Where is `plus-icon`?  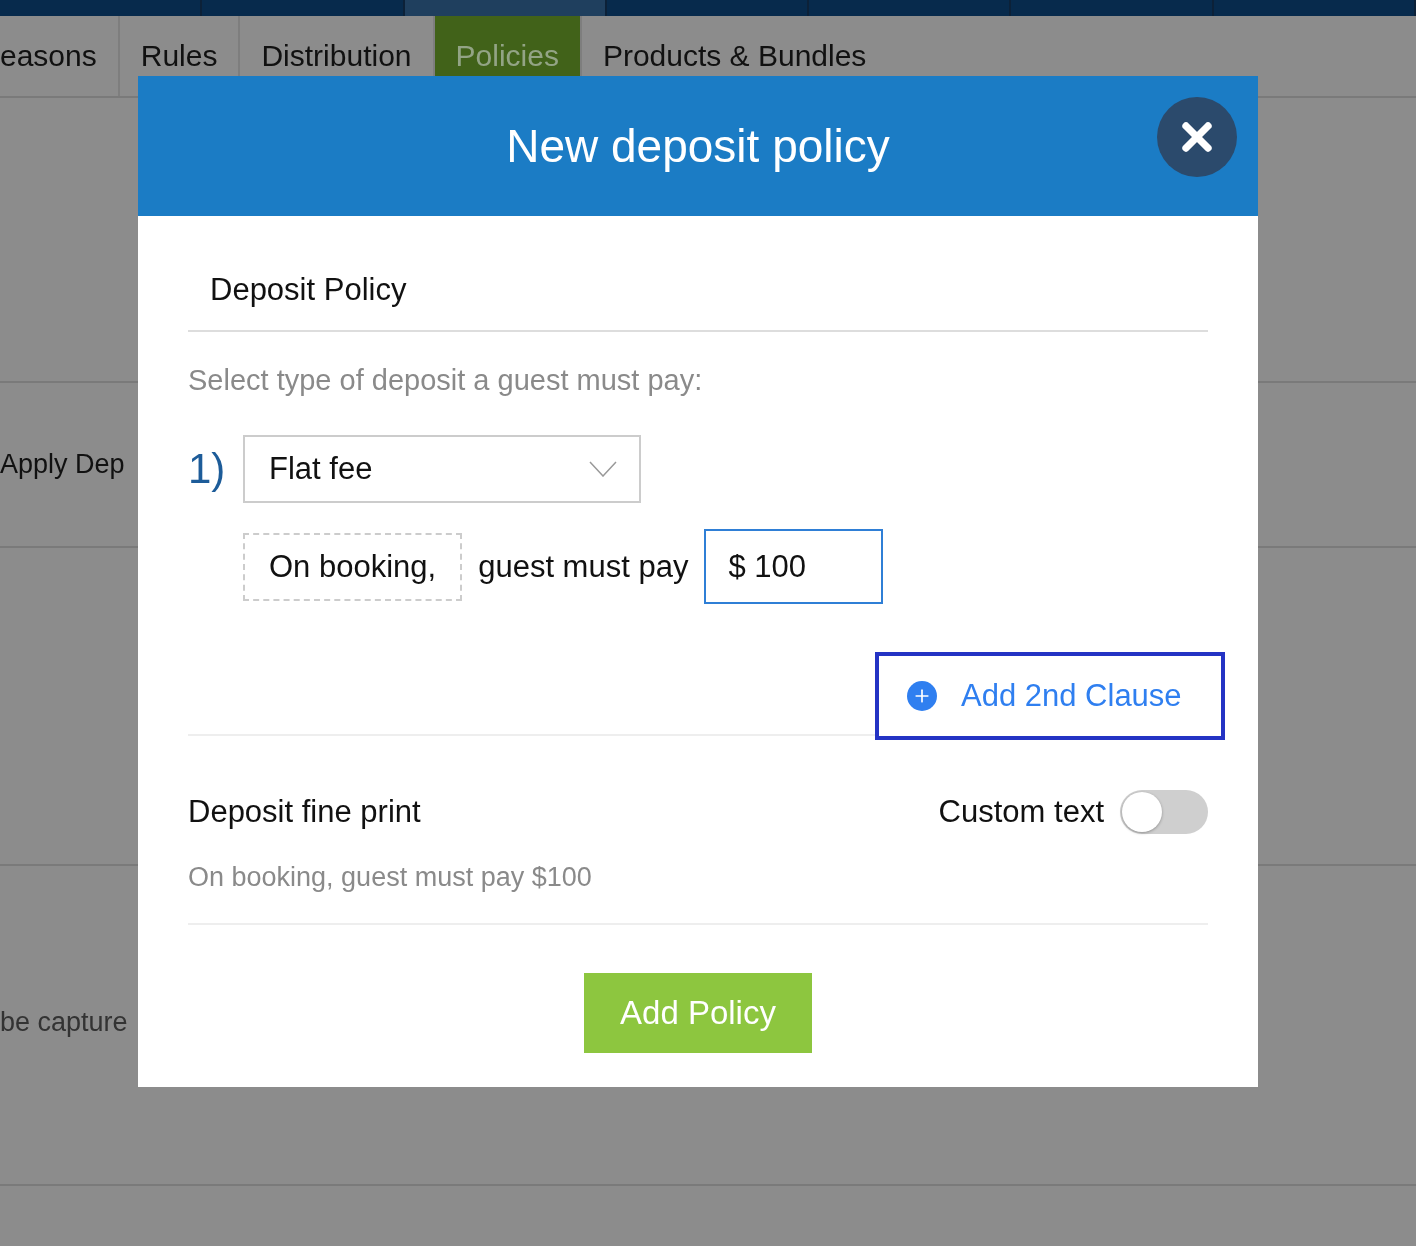 plus-icon is located at coordinates (922, 696).